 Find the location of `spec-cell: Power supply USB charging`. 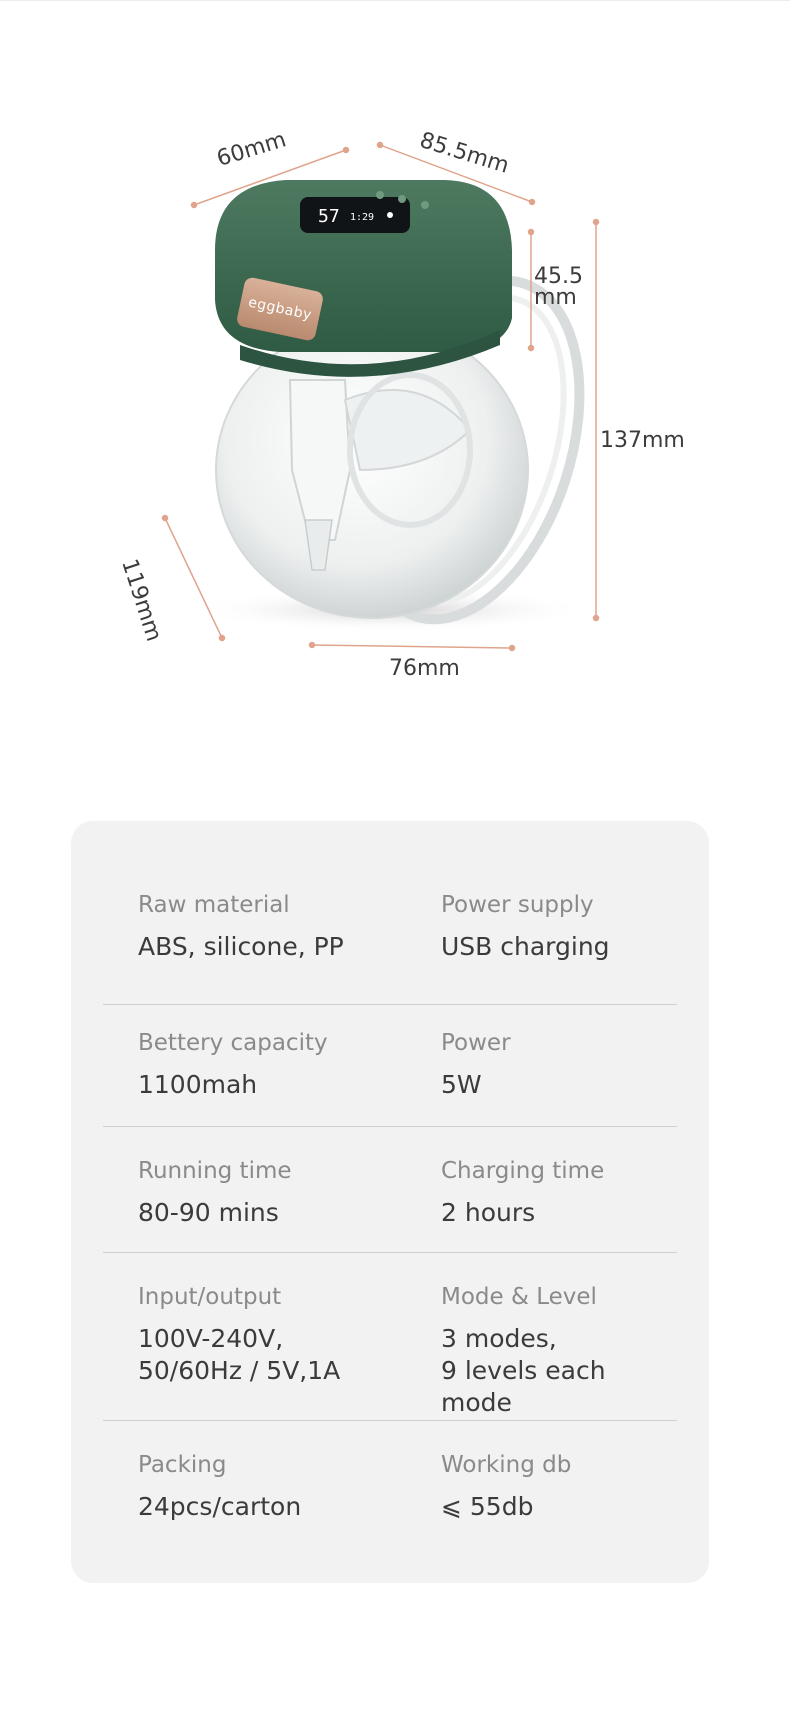

spec-cell: Power supply USB charging is located at coordinates (525, 927).